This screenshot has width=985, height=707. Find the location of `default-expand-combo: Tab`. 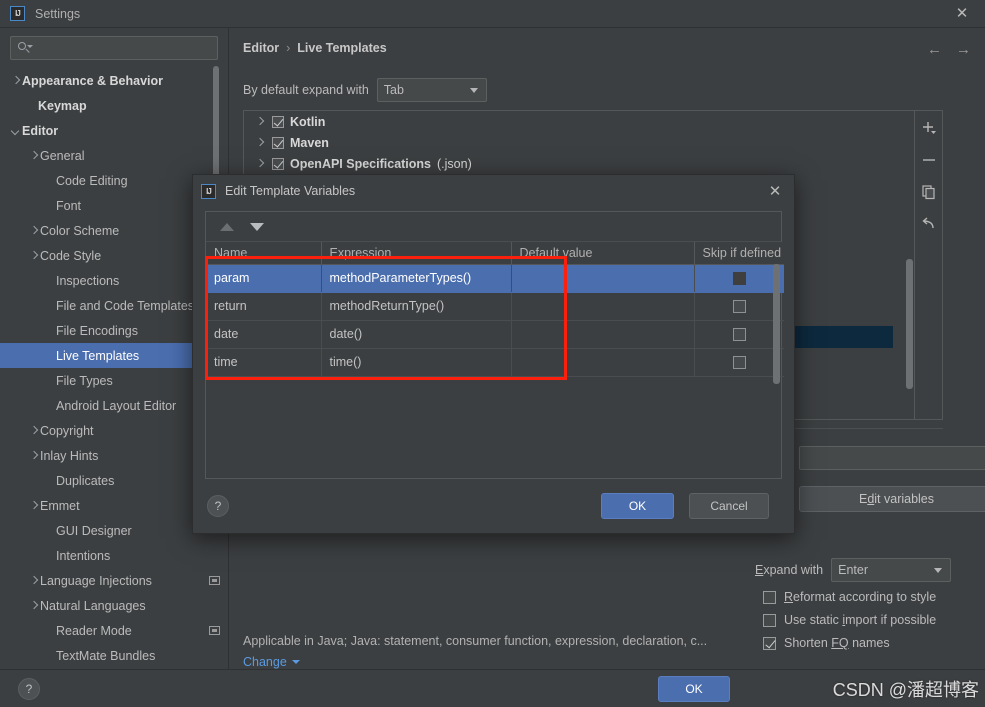

default-expand-combo: Tab is located at coordinates (431, 90).